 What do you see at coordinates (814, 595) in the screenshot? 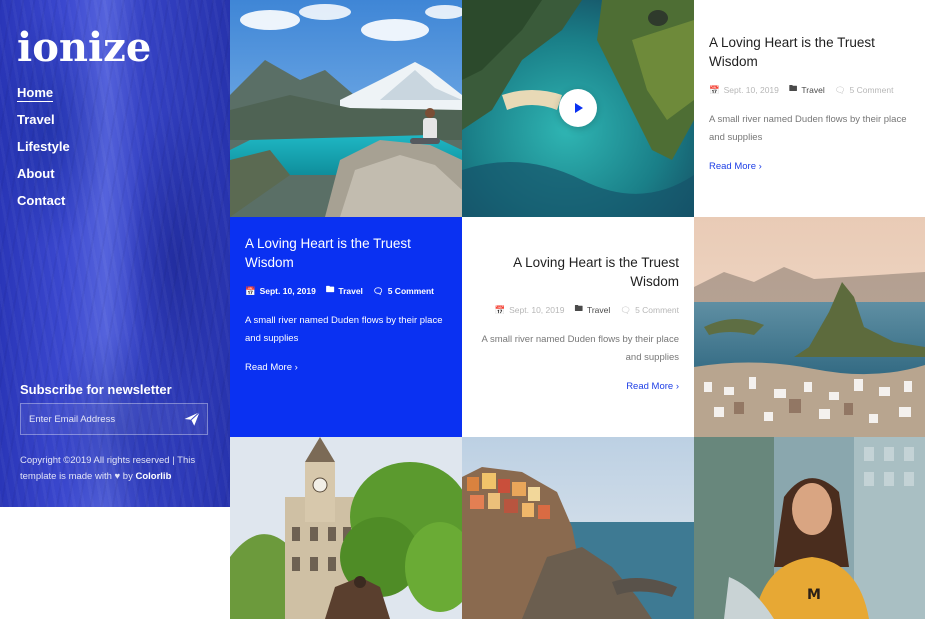
I see `svg-text: M` at bounding box center [814, 595].